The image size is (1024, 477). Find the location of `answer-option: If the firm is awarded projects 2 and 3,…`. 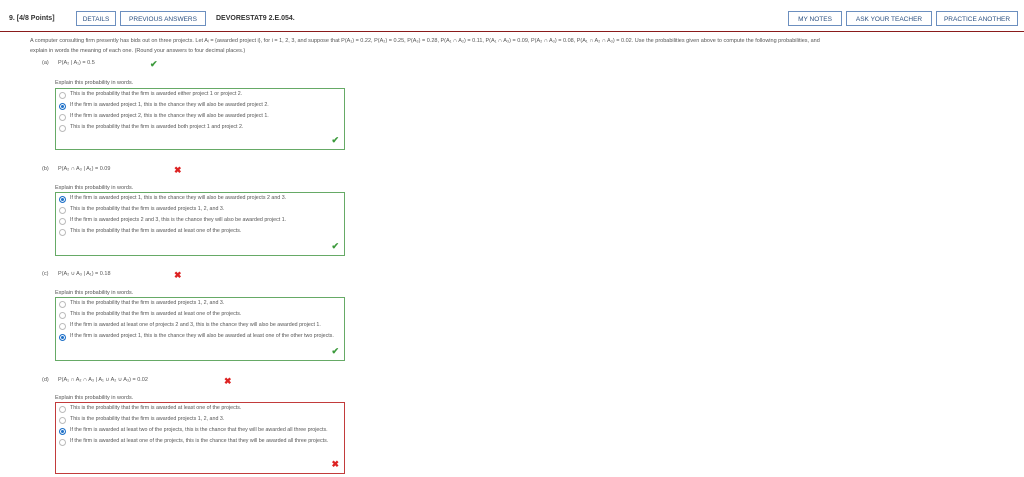

answer-option: If the firm is awarded projects 2 and 3,… is located at coordinates (200, 220).